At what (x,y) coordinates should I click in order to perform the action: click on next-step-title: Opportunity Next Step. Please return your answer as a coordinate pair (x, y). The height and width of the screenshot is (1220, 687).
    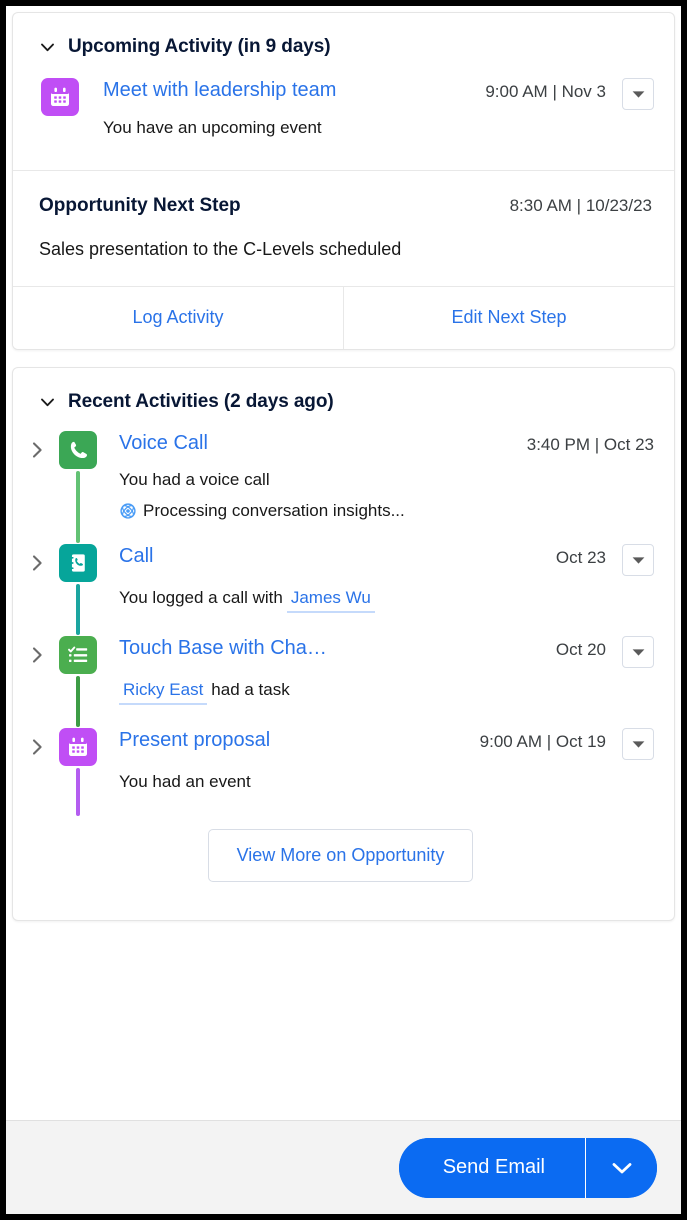
    Looking at the image, I should click on (140, 205).